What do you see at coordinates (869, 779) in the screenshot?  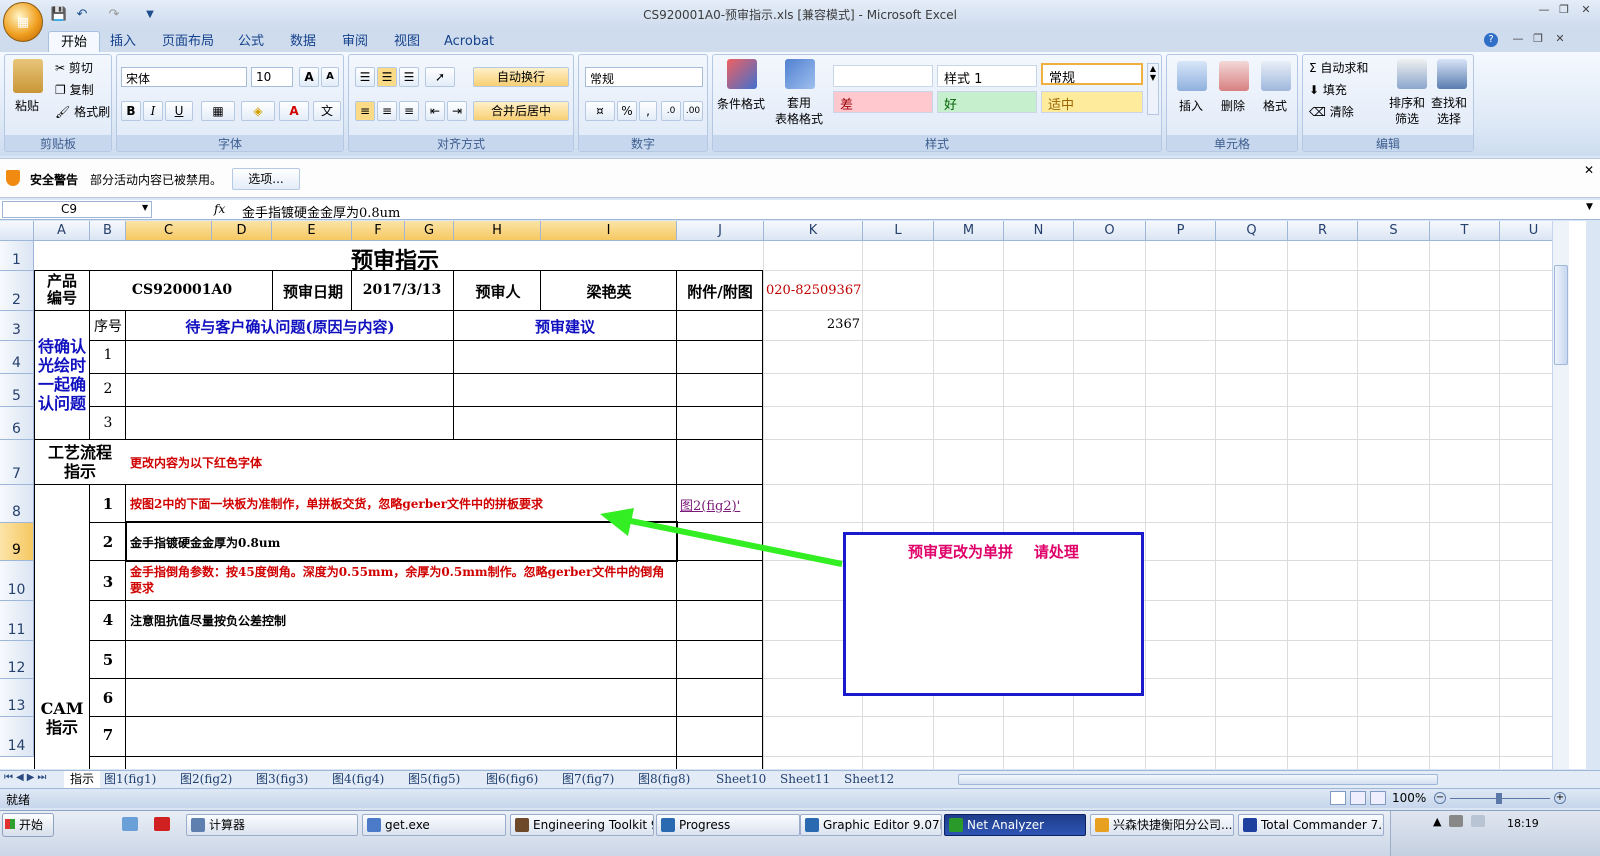 I see `sheet-tab: Sheet12` at bounding box center [869, 779].